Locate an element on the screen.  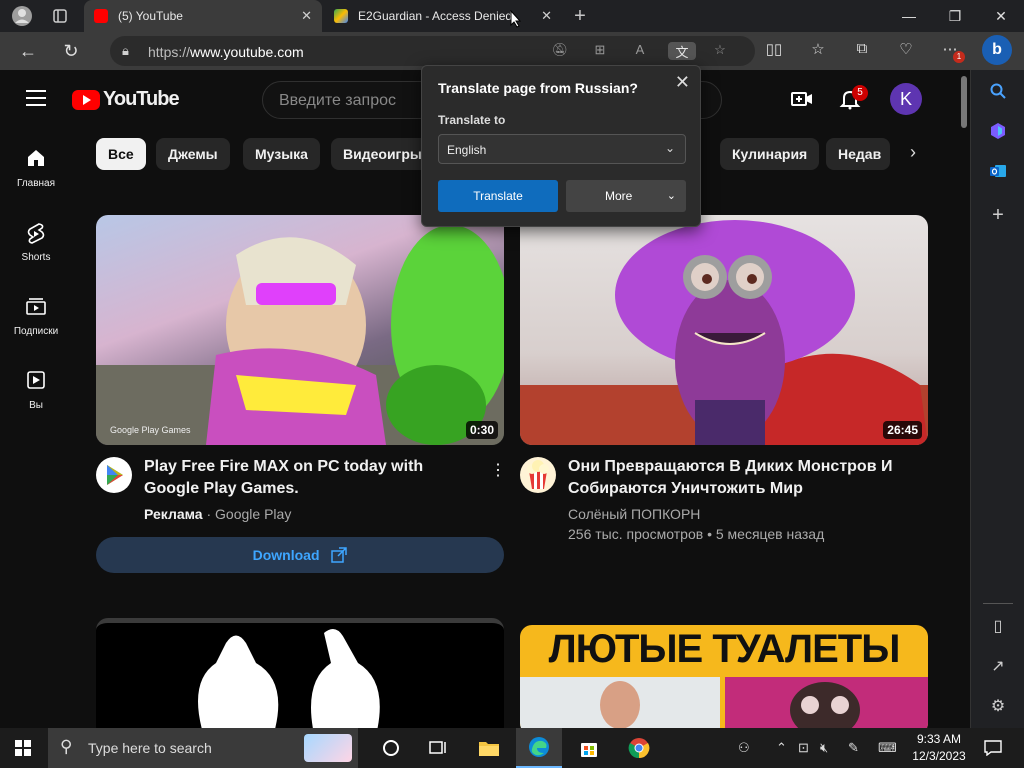
channel-name: Солёный ПОПКОРН is located at coordinates (634, 514).